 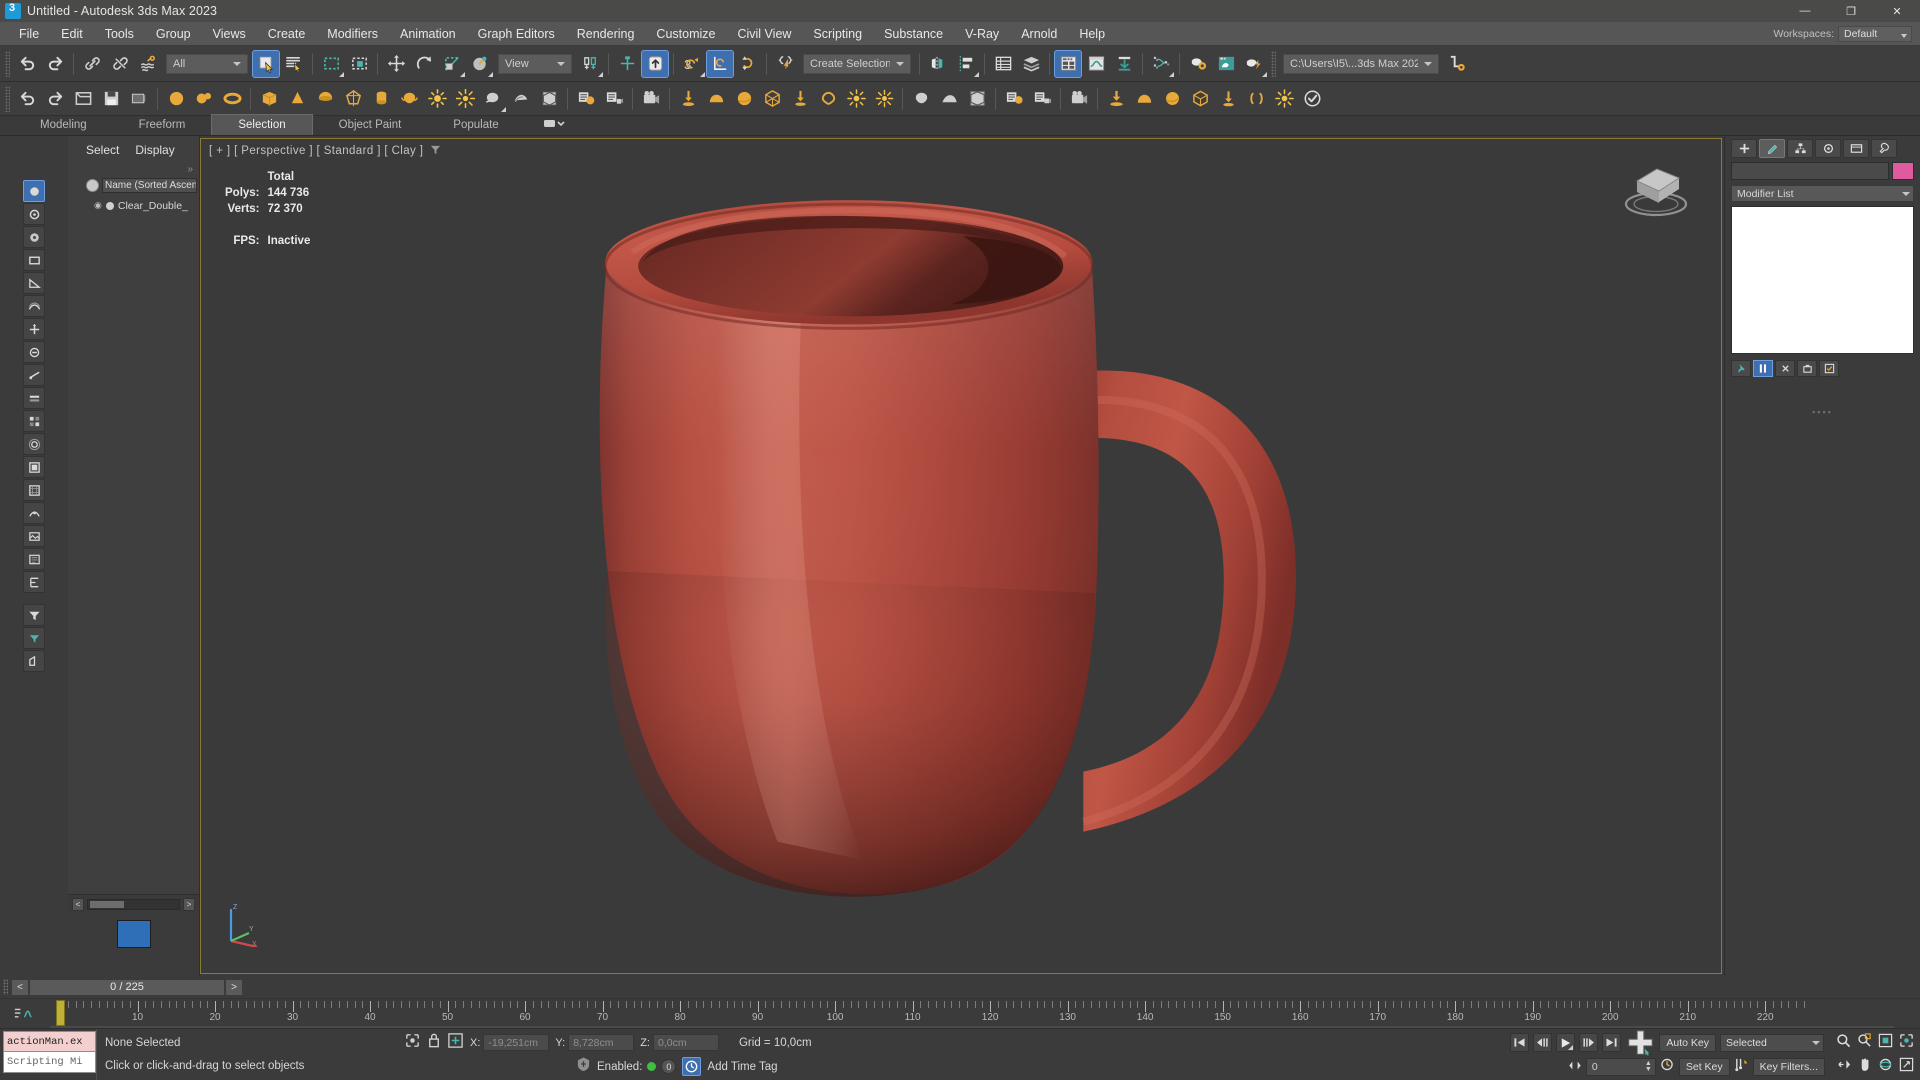 I want to click on spacing-tool-icon, so click(x=1172, y=99).